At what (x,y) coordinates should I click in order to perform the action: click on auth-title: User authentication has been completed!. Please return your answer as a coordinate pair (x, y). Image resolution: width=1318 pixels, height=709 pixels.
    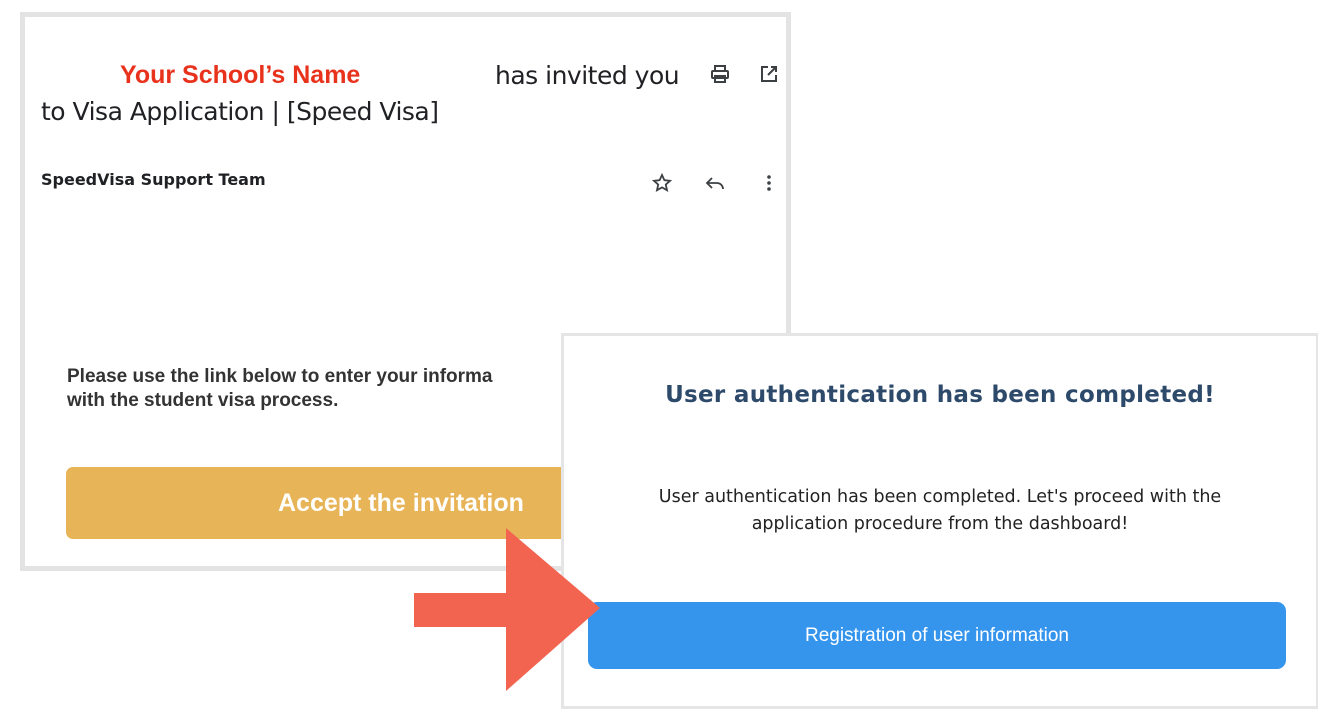
    Looking at the image, I should click on (940, 395).